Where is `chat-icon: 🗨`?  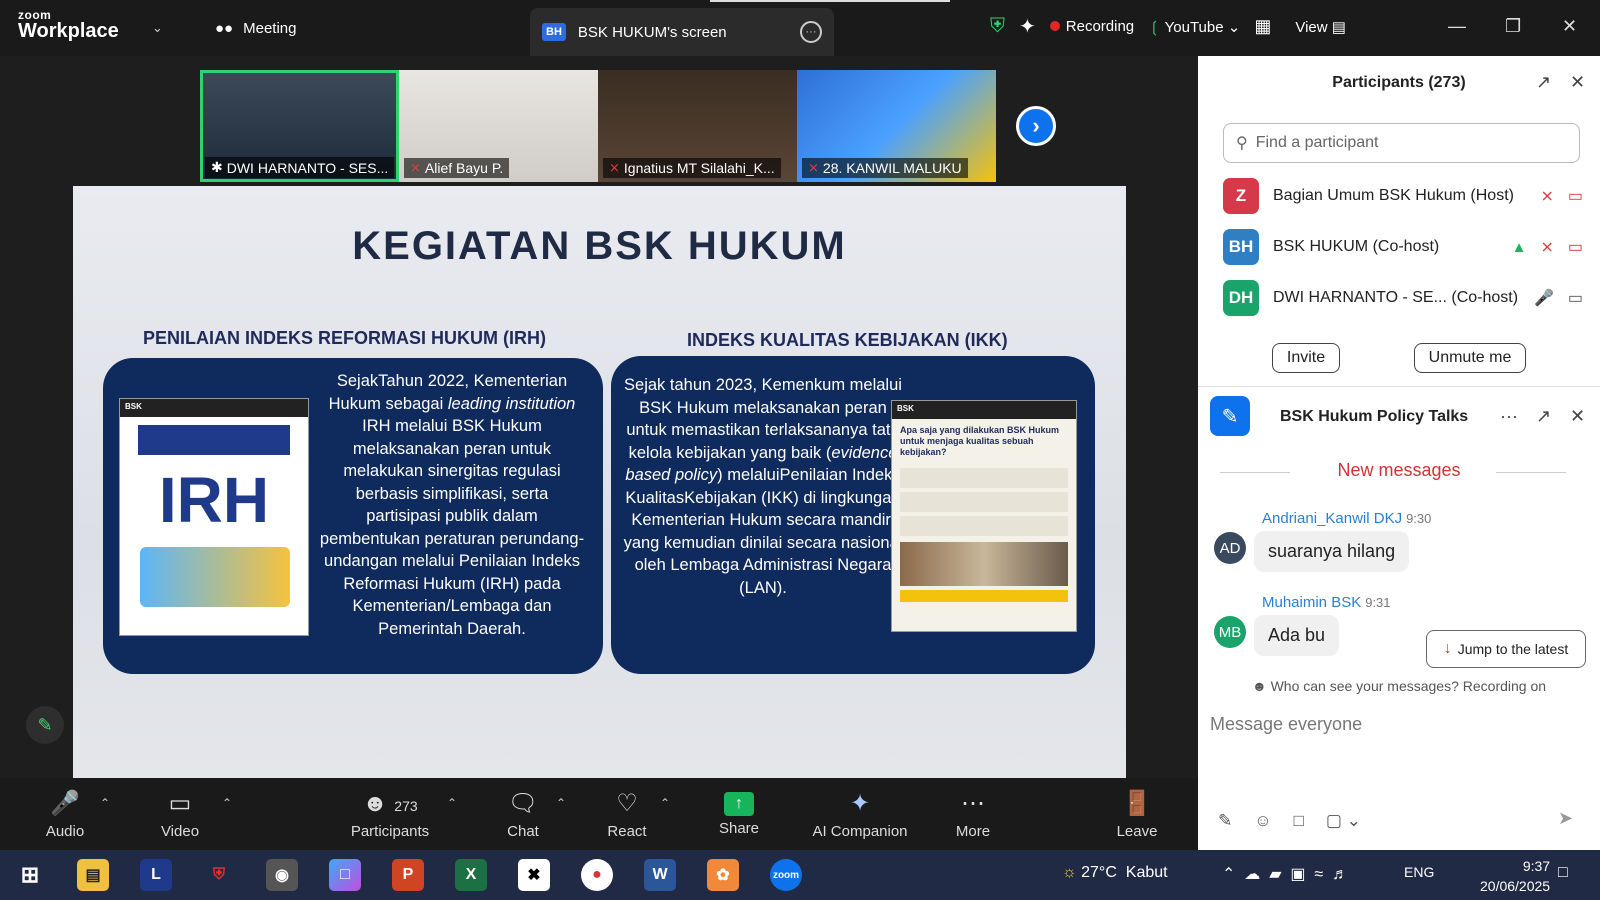 chat-icon: 🗨 is located at coordinates (523, 803).